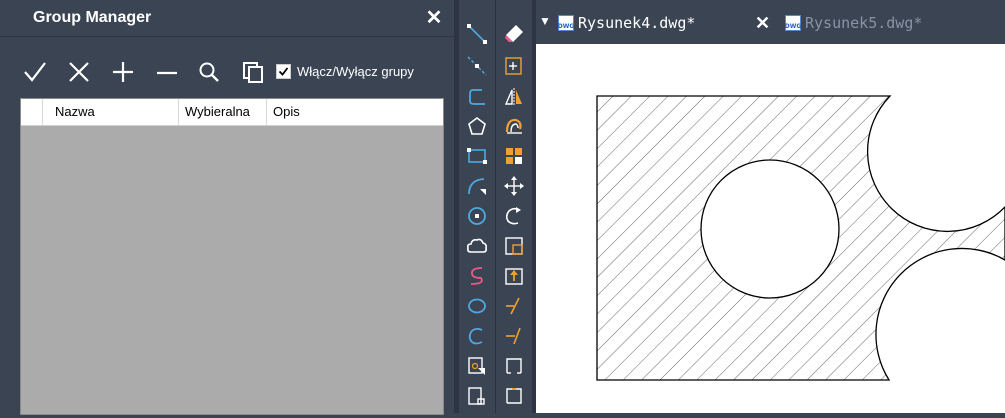  I want to click on insert-block-icon, so click(477, 366).